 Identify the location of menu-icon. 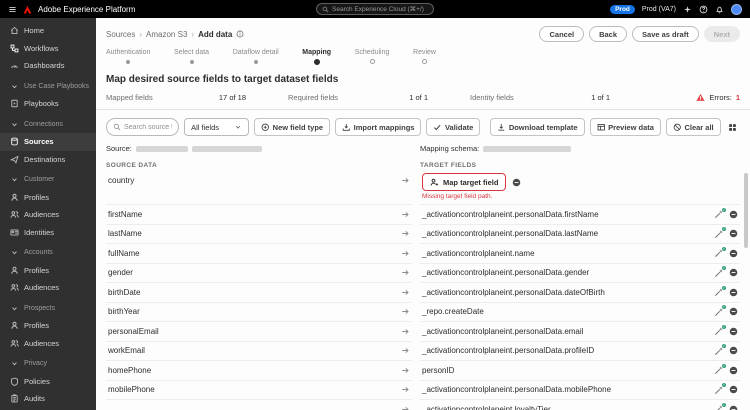
(12, 9).